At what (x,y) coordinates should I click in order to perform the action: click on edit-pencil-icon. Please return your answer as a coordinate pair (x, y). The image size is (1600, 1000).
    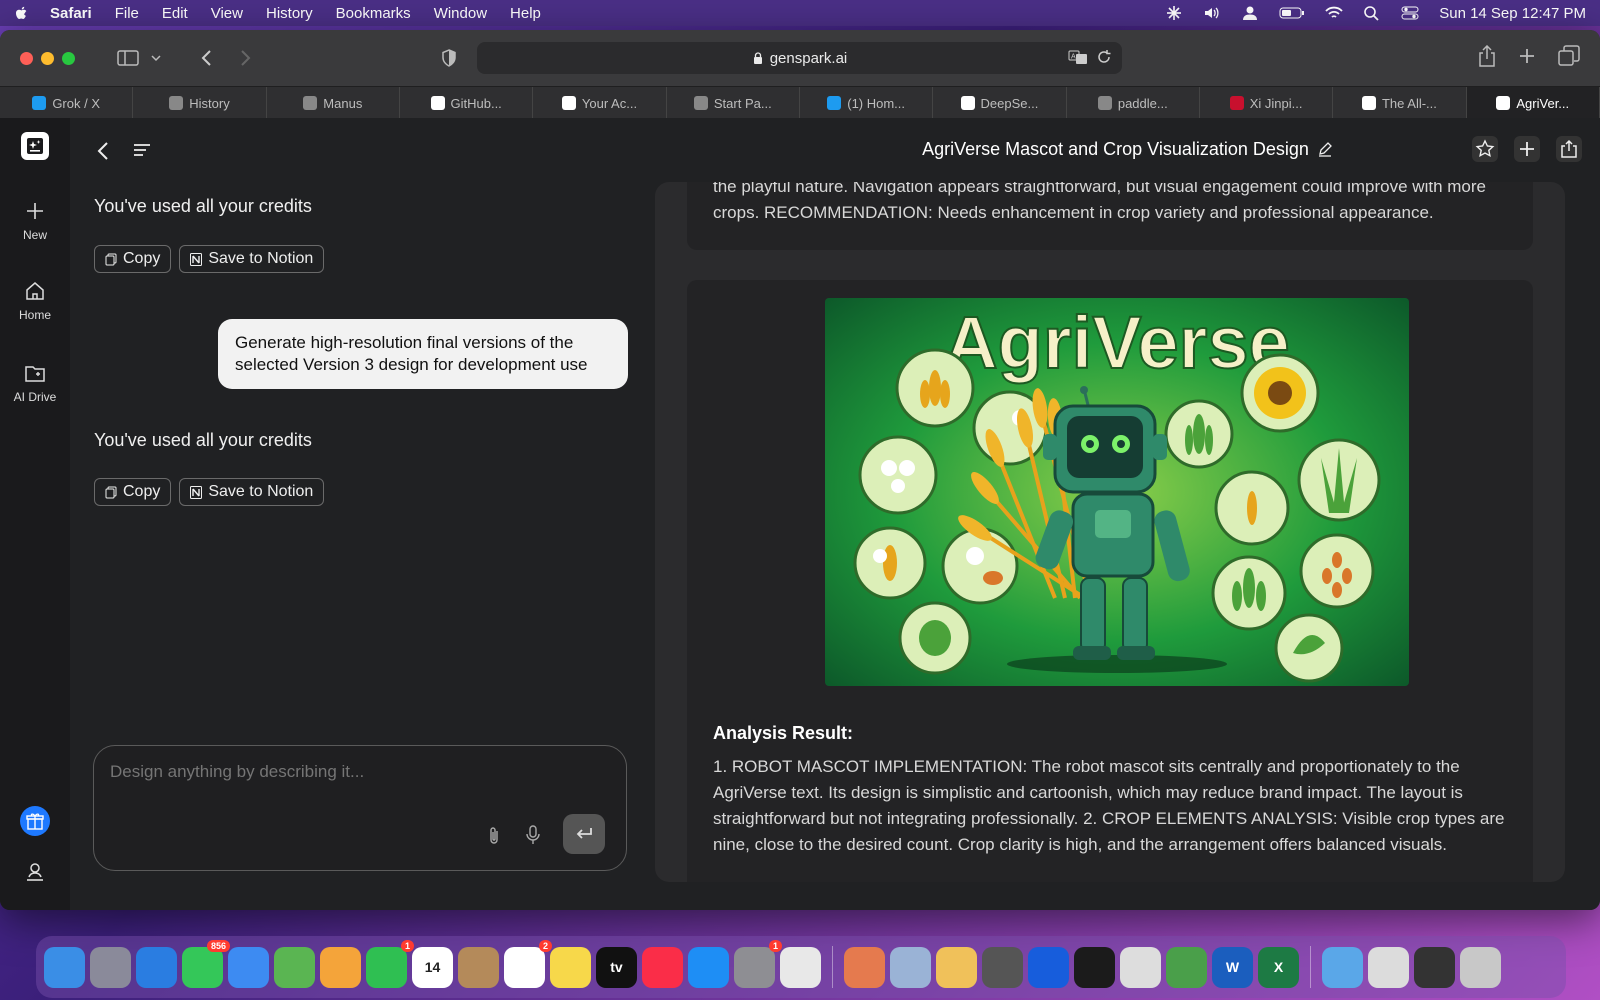
    Looking at the image, I should click on (1325, 149).